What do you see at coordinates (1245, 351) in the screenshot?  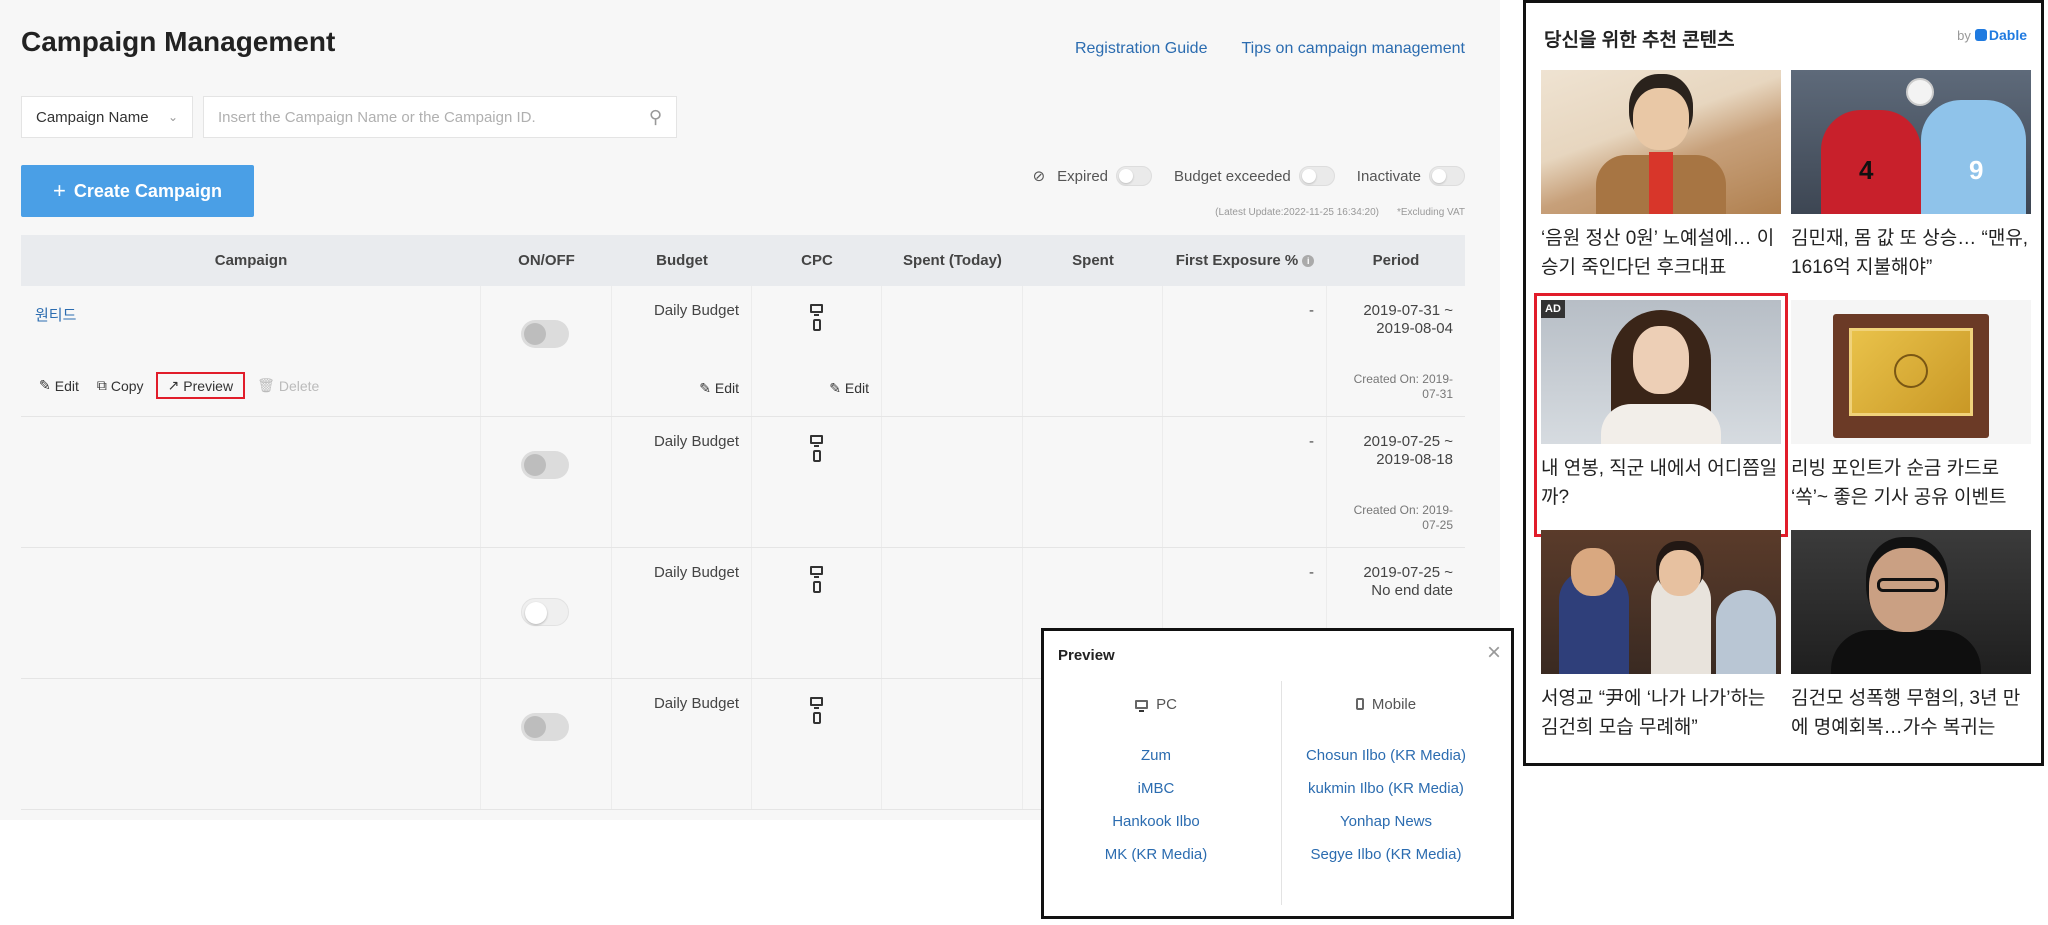 I see `first-exposure-cell: -` at bounding box center [1245, 351].